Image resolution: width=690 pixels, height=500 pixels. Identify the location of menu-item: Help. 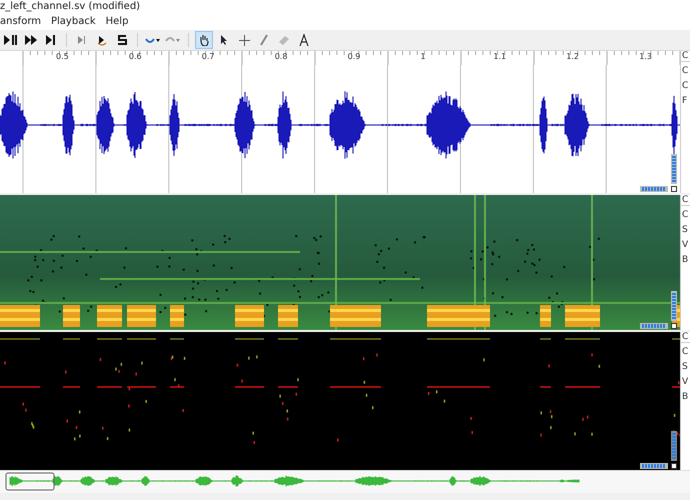
(117, 23).